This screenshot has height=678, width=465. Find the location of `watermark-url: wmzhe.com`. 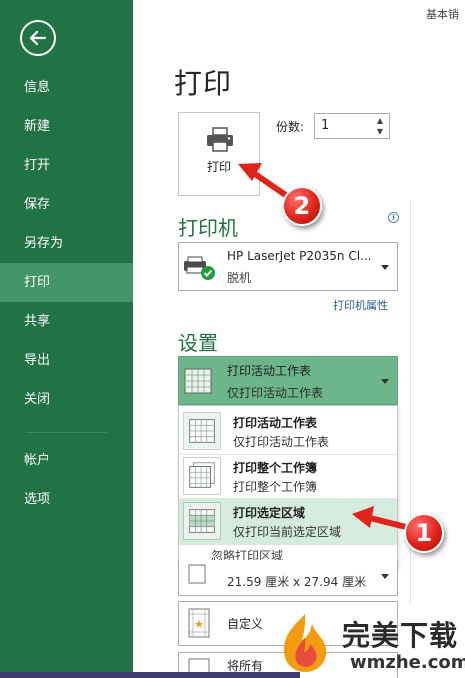

watermark-url: wmzhe.com is located at coordinates (407, 662).